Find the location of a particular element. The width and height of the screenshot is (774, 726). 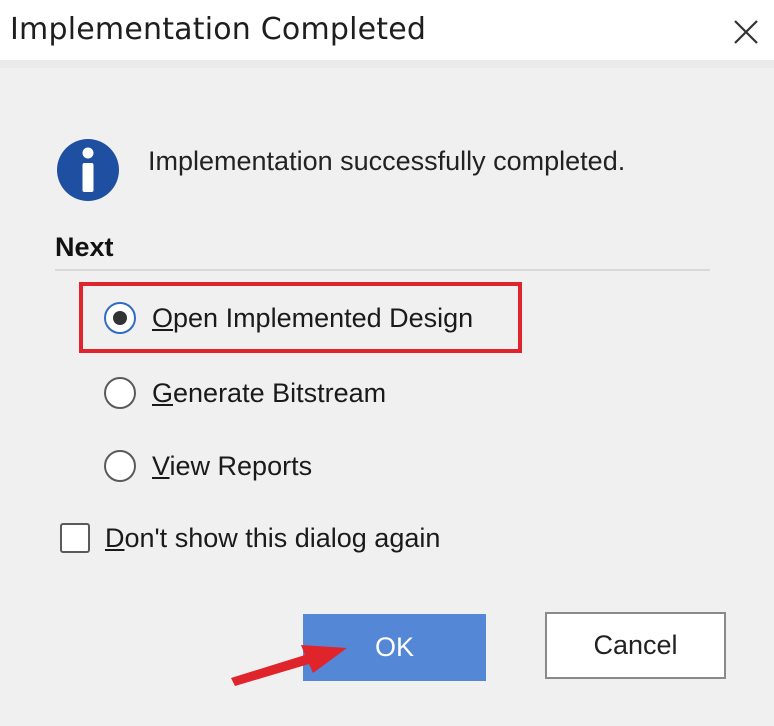

close-button is located at coordinates (746, 32).